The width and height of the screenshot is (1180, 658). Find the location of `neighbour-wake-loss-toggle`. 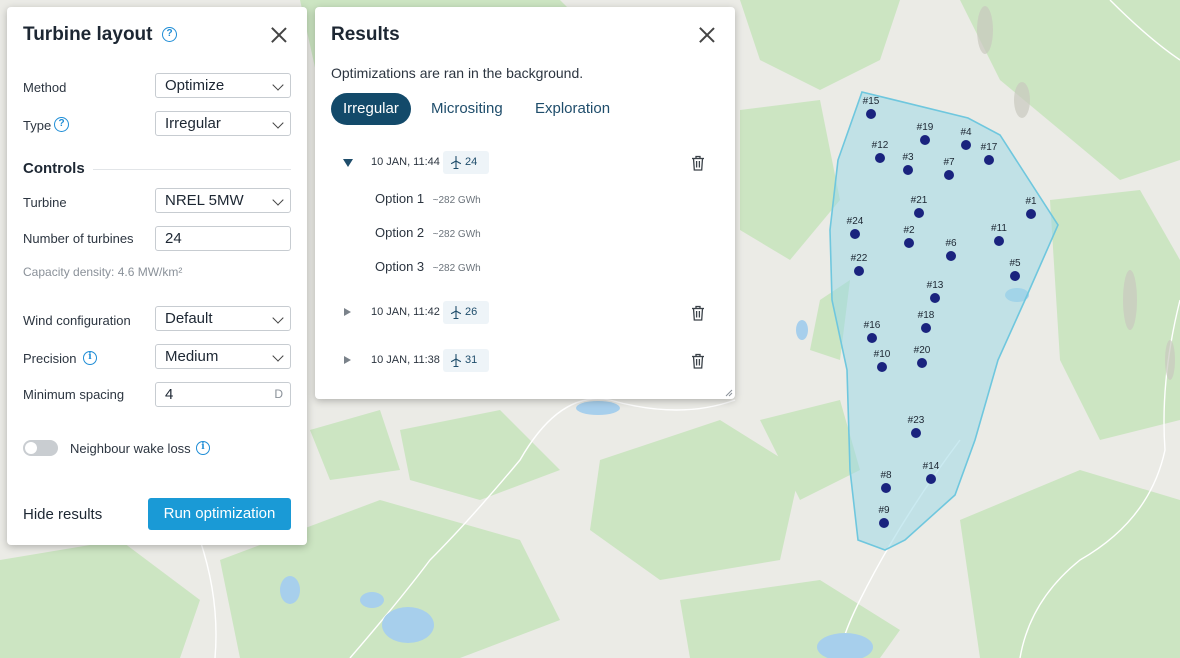

neighbour-wake-loss-toggle is located at coordinates (40, 448).